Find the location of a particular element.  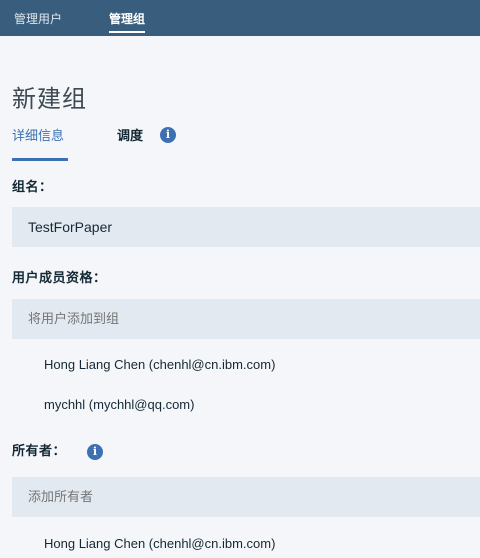

membership-label: 用户成员资格： is located at coordinates (59, 278).